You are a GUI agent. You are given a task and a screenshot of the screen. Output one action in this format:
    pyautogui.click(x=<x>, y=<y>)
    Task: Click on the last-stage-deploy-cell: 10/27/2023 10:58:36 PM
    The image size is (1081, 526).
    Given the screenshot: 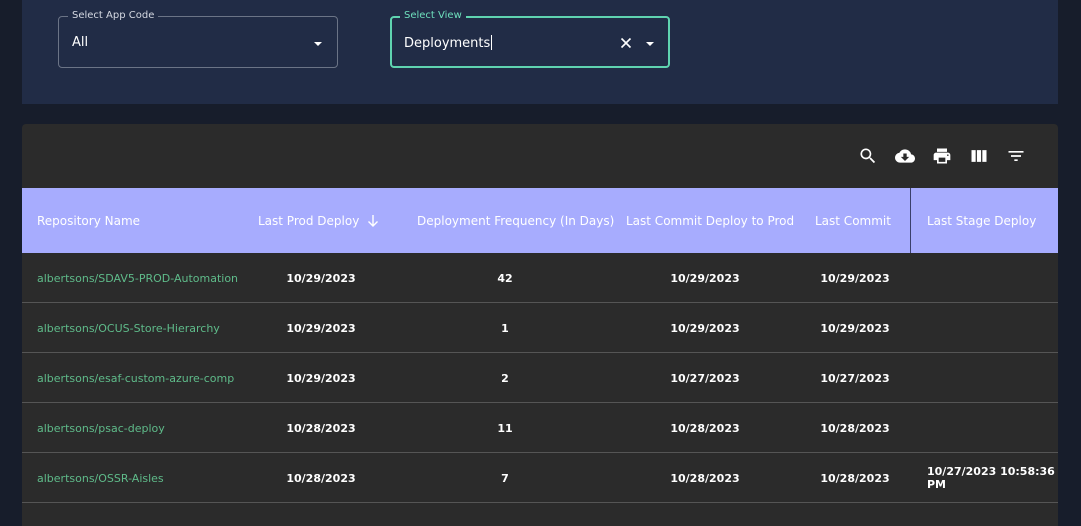 What is the action you would take?
    pyautogui.click(x=991, y=478)
    